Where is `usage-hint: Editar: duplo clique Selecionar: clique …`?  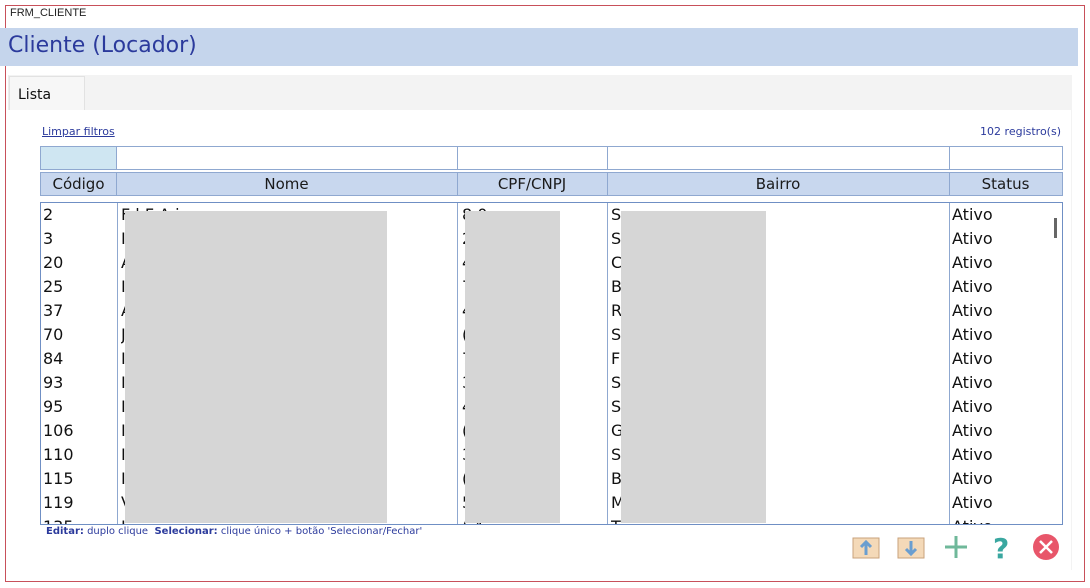
usage-hint: Editar: duplo clique Selecionar: clique … is located at coordinates (234, 531).